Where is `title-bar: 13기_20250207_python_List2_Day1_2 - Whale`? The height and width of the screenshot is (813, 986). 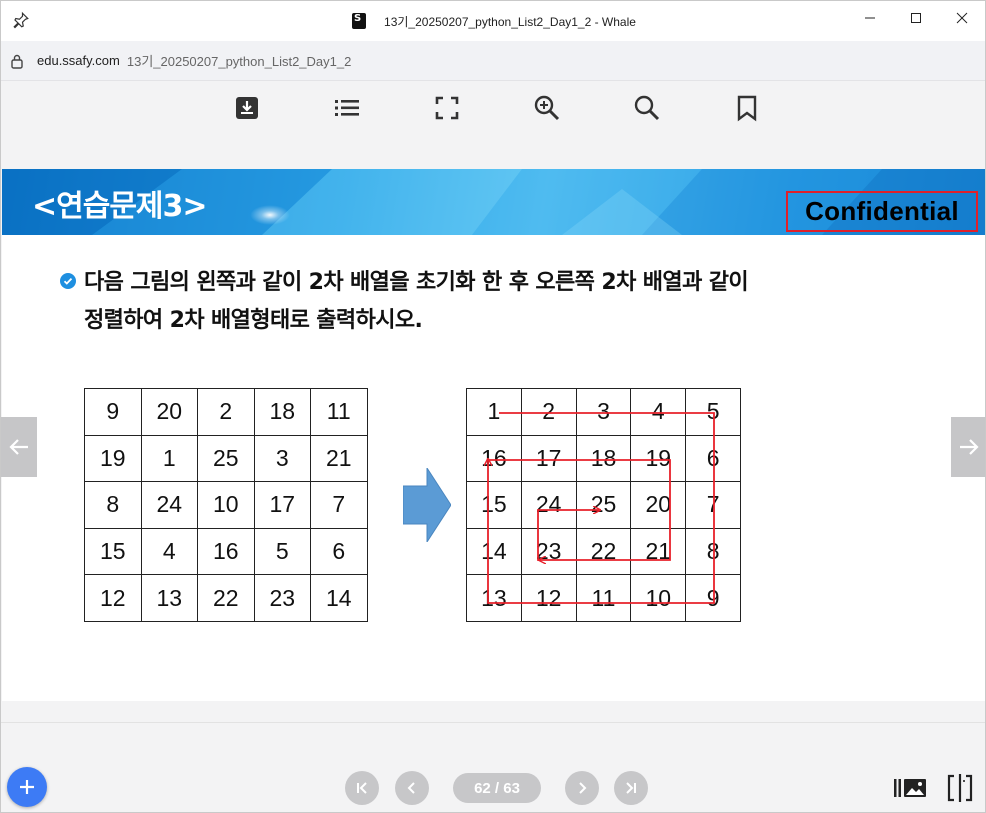
title-bar: 13기_20250207_python_List2_Day1_2 - Whale is located at coordinates (493, 21).